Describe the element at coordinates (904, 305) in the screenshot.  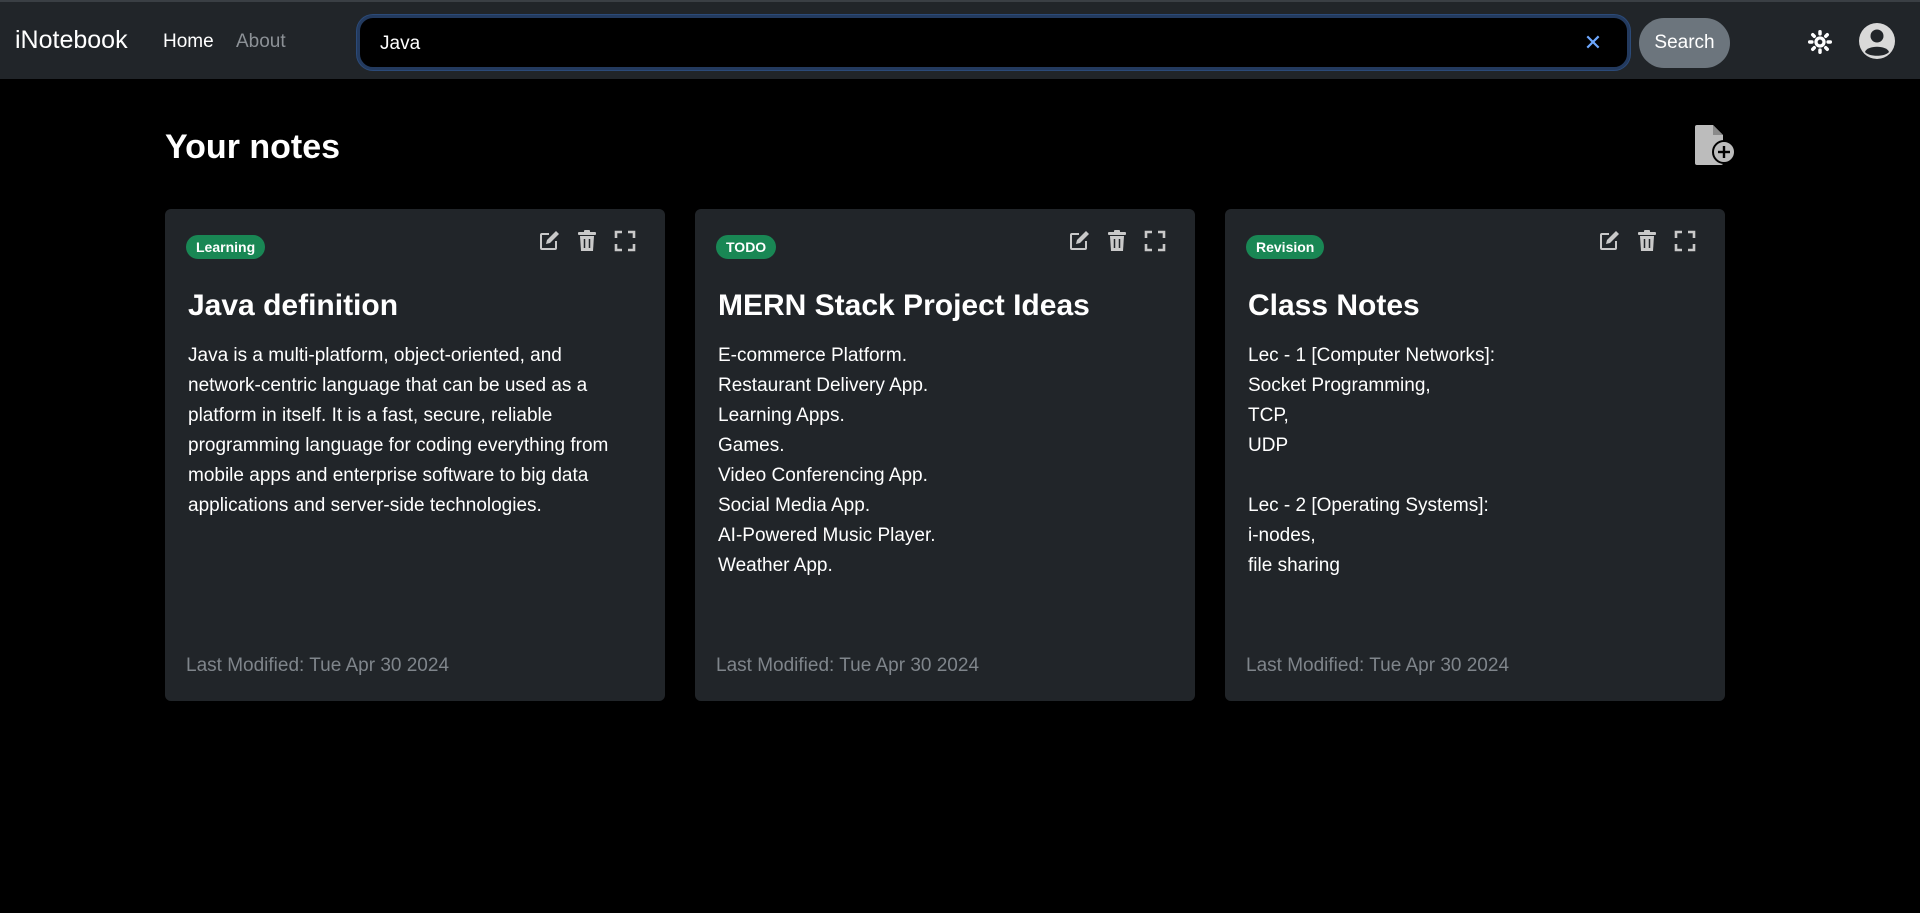
I see `note-title: MERN Stack Project Ideas` at that location.